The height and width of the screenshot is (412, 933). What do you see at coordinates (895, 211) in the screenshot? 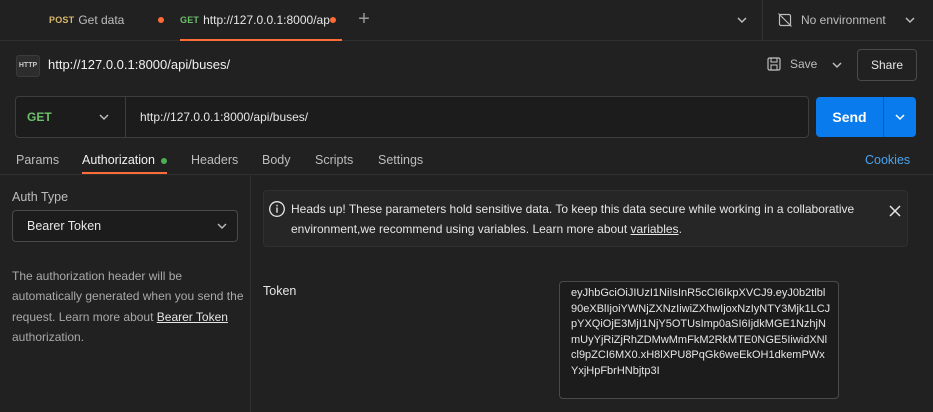
I see `close-icon` at bounding box center [895, 211].